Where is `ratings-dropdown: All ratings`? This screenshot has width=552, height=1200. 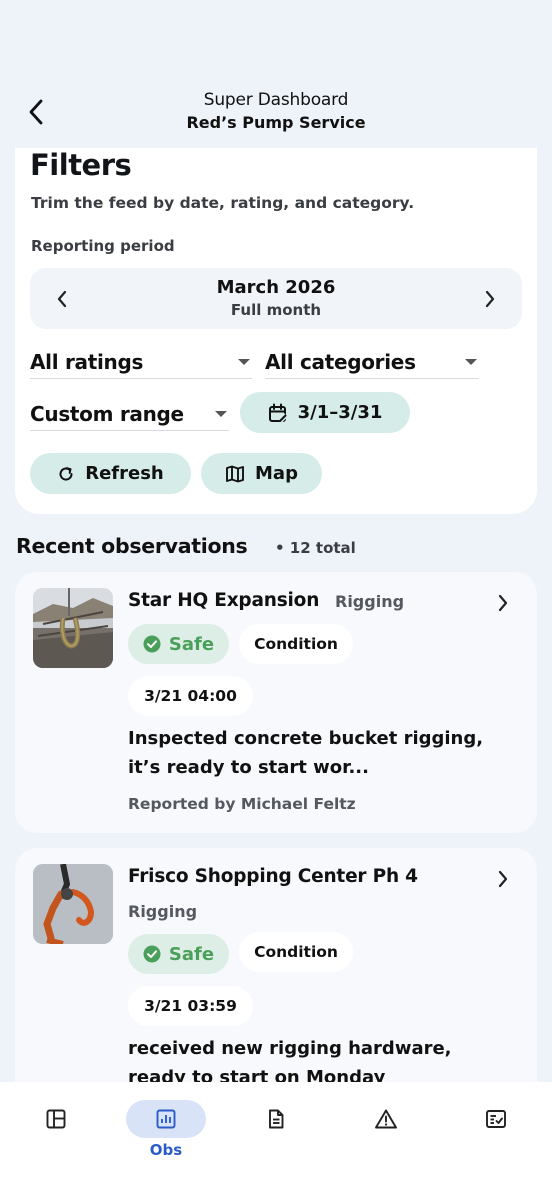
ratings-dropdown: All ratings is located at coordinates (141, 362).